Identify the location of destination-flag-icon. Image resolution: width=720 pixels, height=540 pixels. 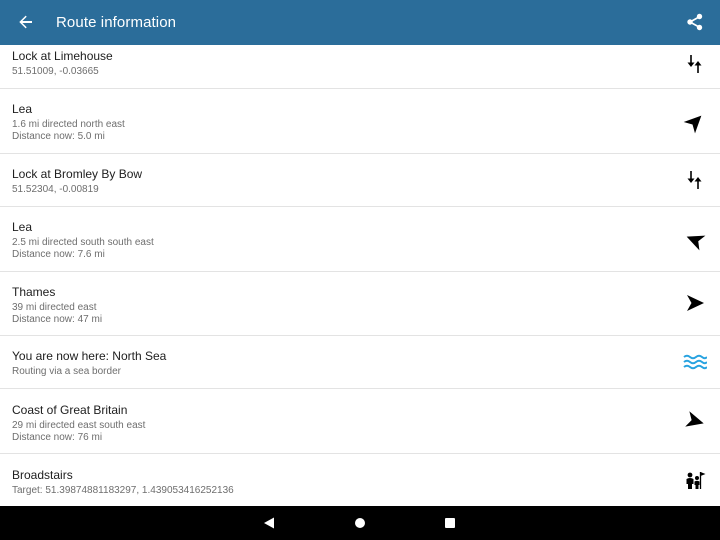
(695, 480).